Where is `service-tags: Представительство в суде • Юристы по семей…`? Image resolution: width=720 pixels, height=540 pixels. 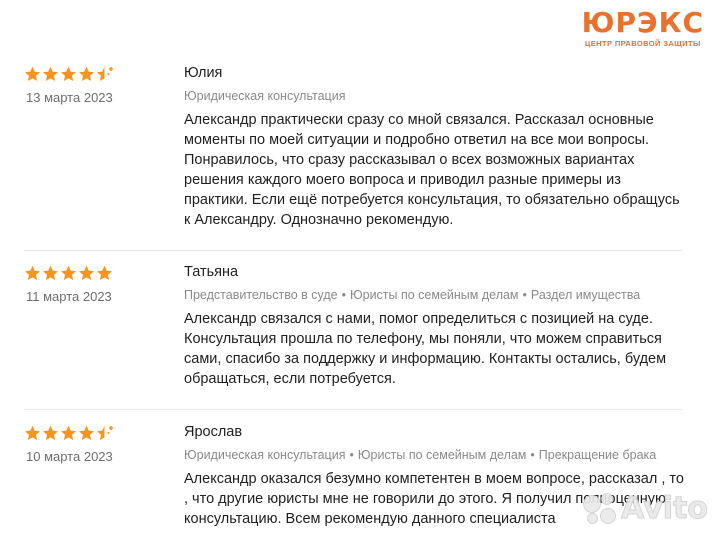 service-tags: Представительство в суде • Юристы по семей… is located at coordinates (412, 295).